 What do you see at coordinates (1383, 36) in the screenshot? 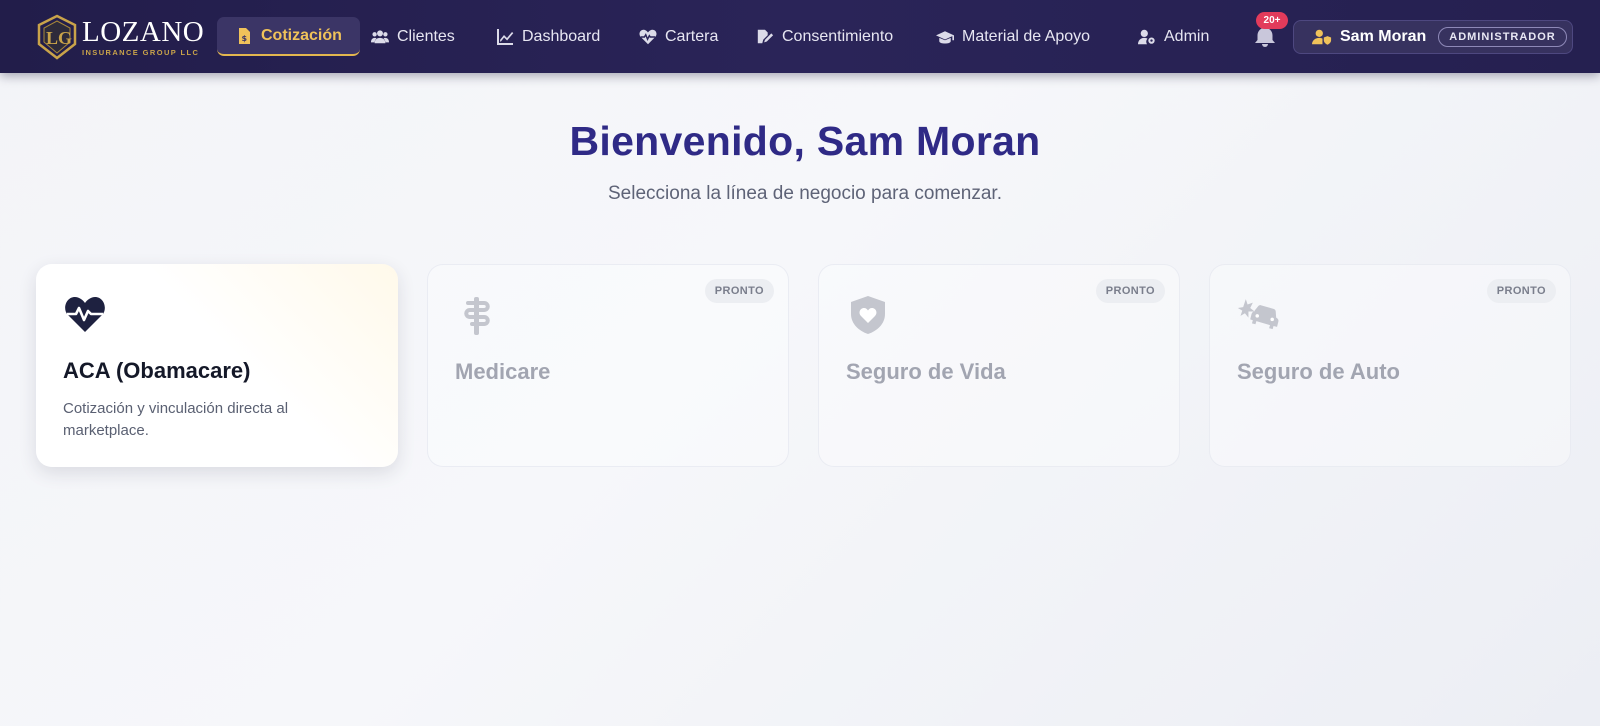
I see `user-name: Sam Moran` at bounding box center [1383, 36].